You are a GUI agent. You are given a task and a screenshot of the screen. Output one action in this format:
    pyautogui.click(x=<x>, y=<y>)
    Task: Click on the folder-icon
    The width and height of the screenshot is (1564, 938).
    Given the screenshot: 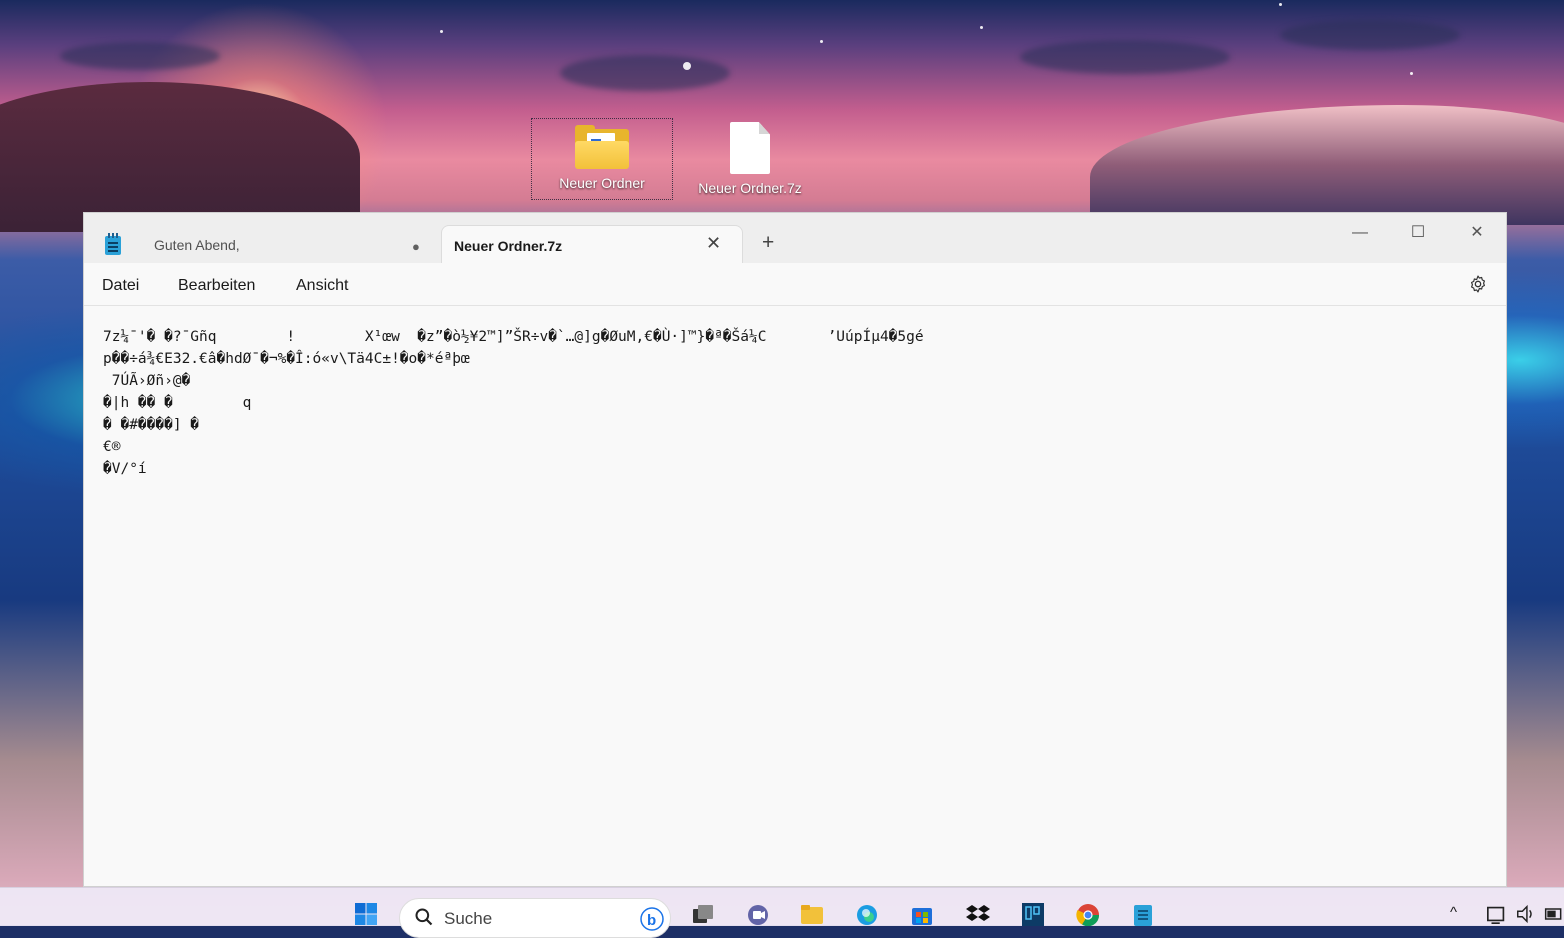 What is the action you would take?
    pyautogui.click(x=602, y=147)
    